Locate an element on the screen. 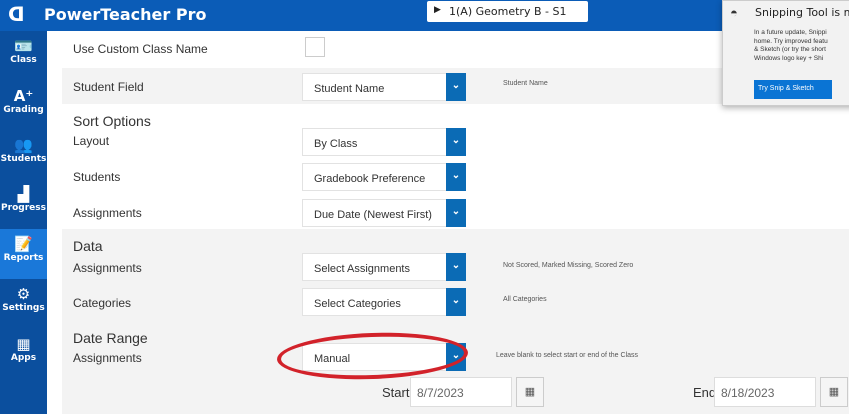 This screenshot has width=849, height=414. class-selector: ▶ 1(A) Geometry B - S1 is located at coordinates (507, 11).